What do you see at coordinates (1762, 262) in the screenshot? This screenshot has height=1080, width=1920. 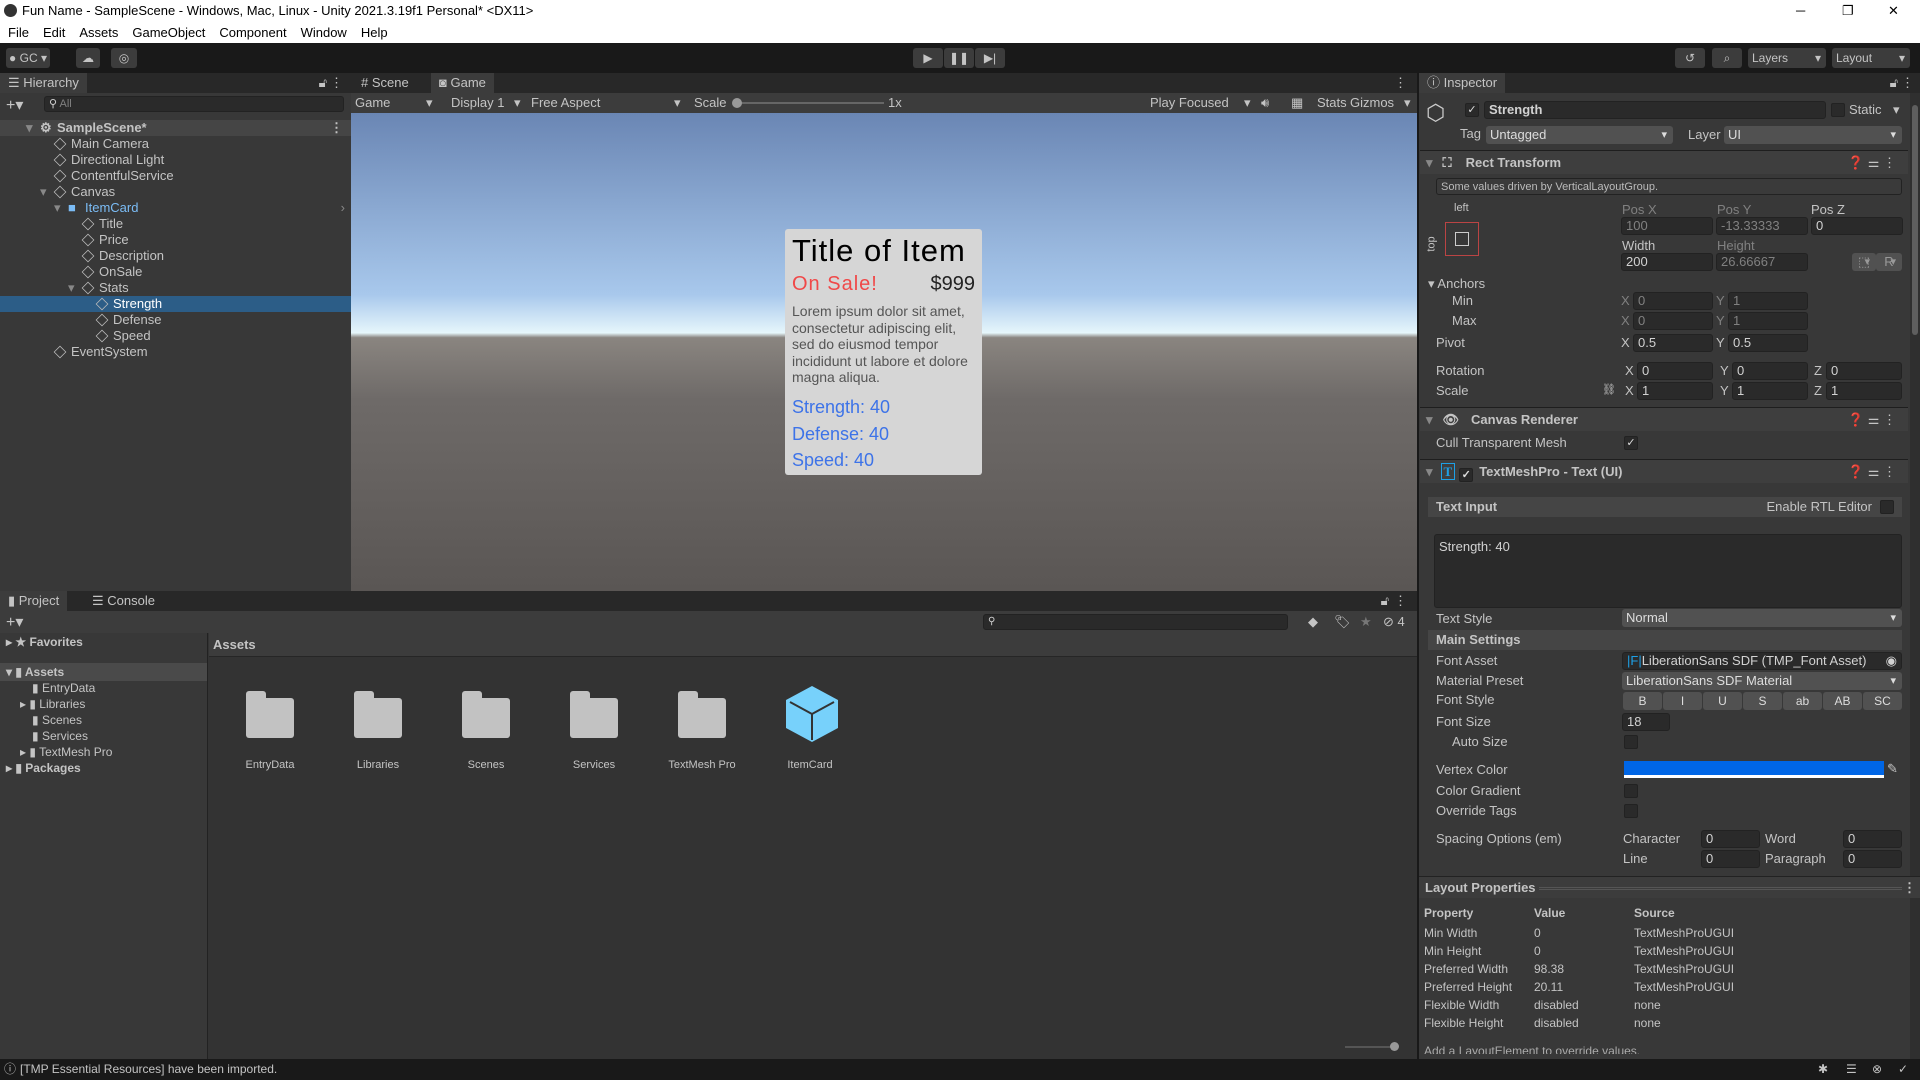 I see `height-field: 26.66667` at bounding box center [1762, 262].